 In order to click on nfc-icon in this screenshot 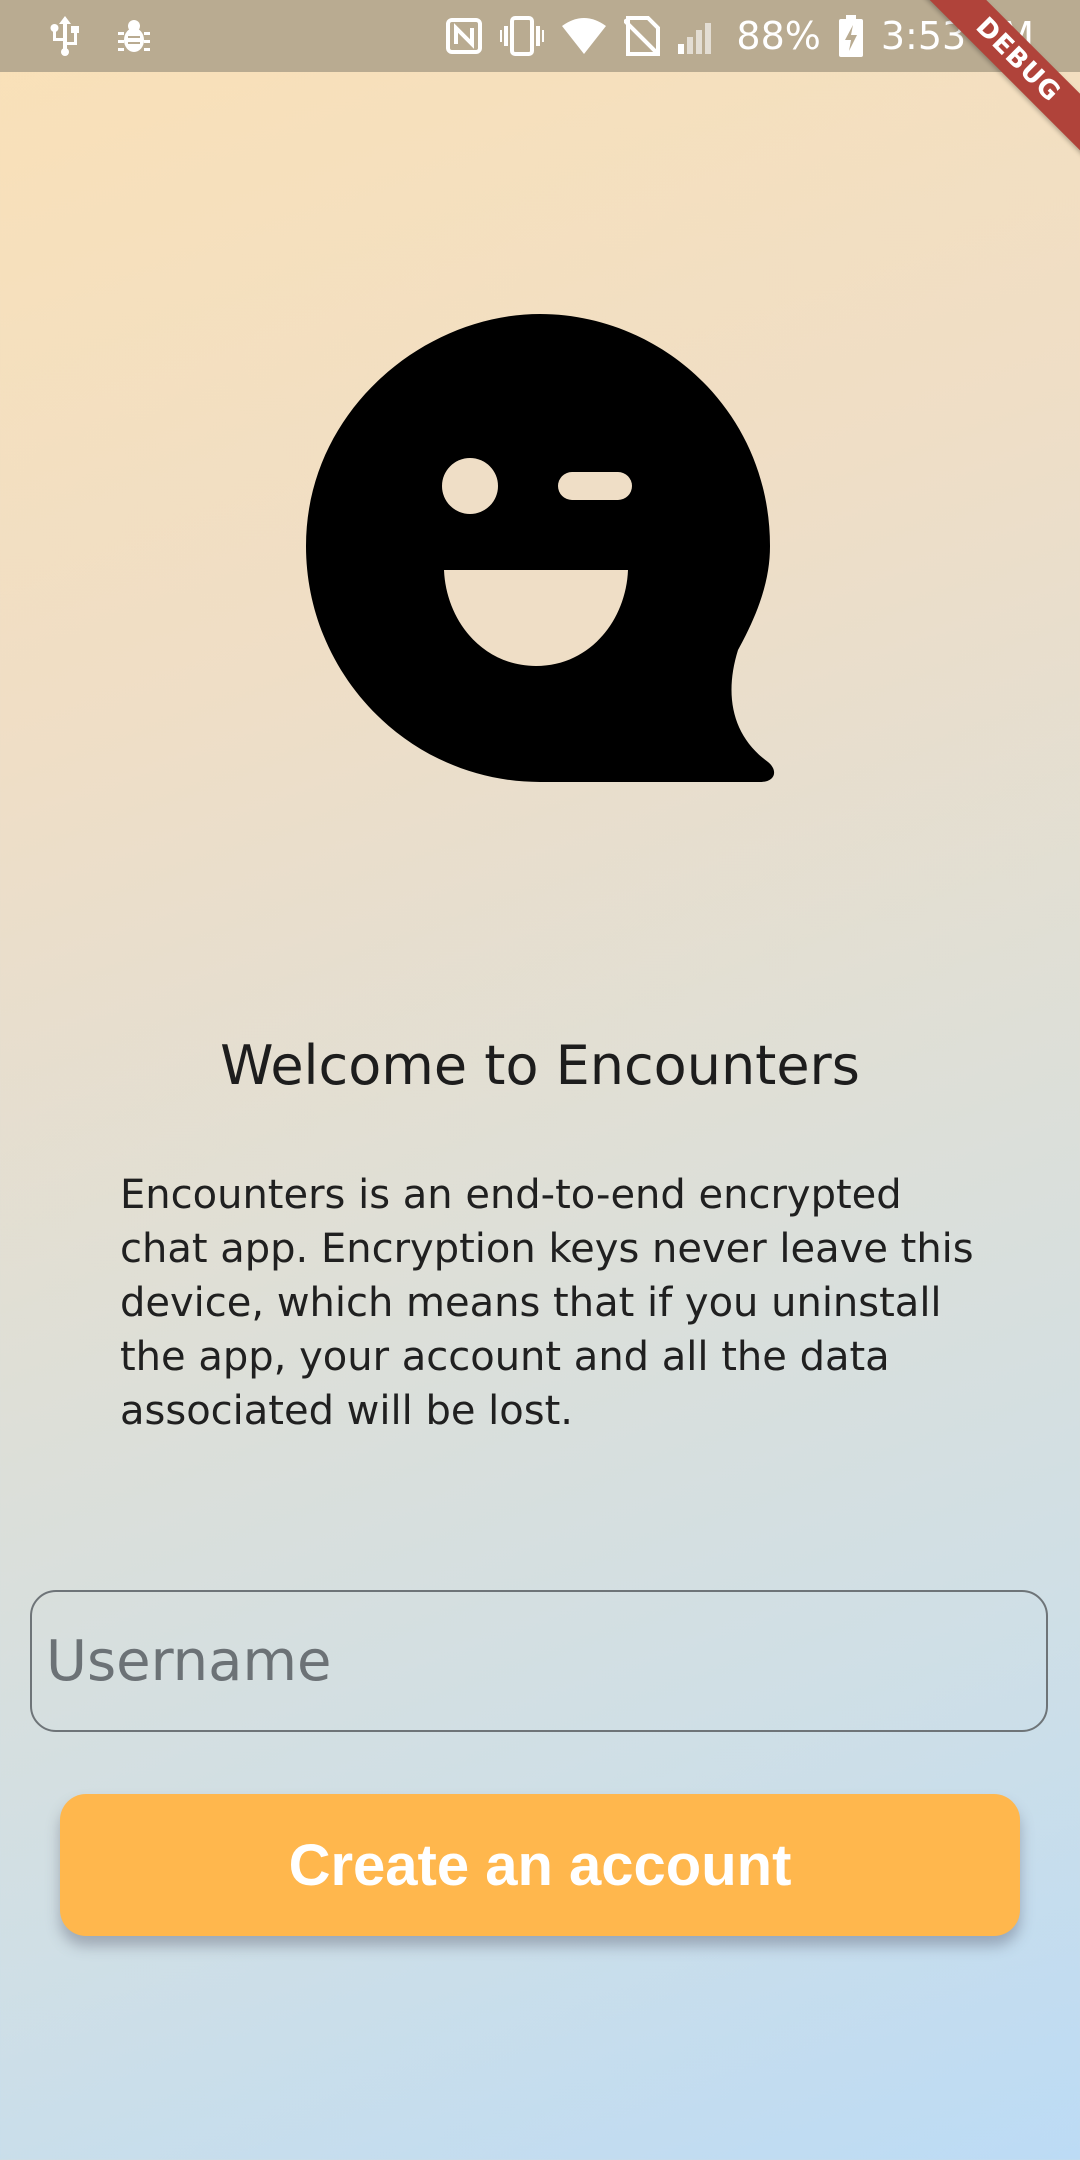, I will do `click(464, 36)`.